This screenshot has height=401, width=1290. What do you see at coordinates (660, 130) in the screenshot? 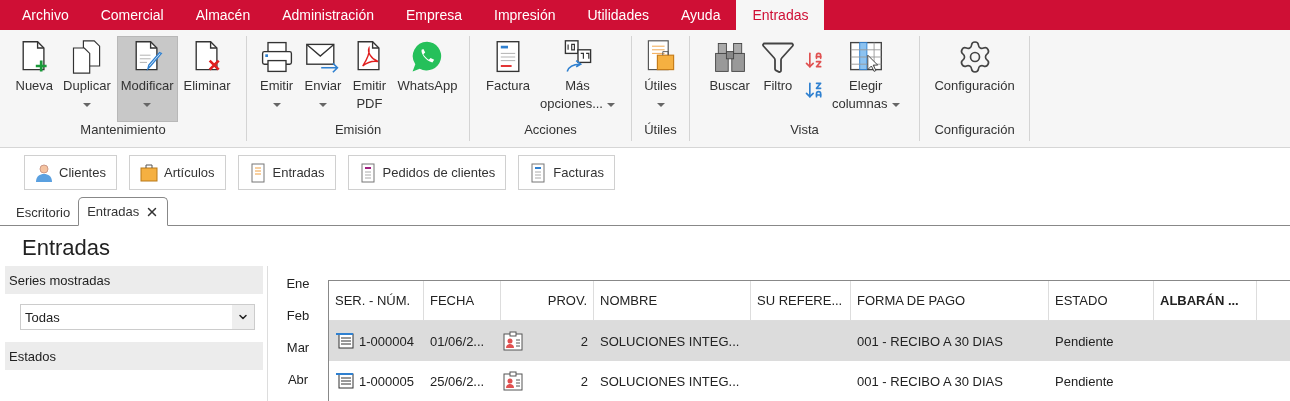
I see `ribbon-group-label: Útiles` at bounding box center [660, 130].